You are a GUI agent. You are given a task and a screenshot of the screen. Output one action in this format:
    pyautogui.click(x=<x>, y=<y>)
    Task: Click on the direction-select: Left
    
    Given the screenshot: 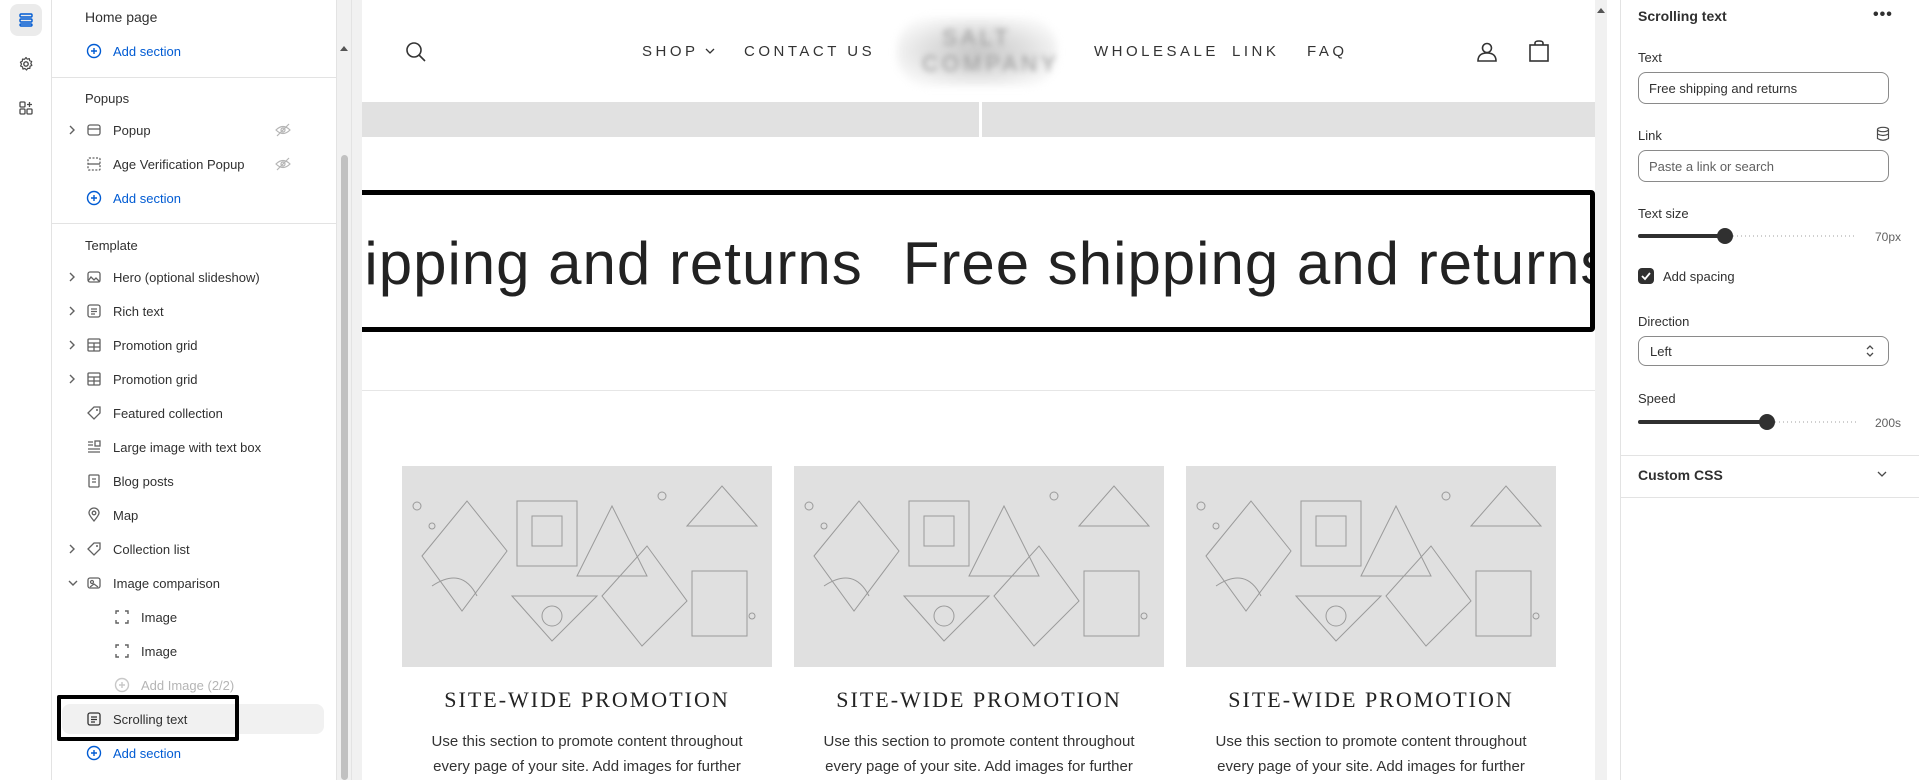 What is the action you would take?
    pyautogui.click(x=1763, y=351)
    